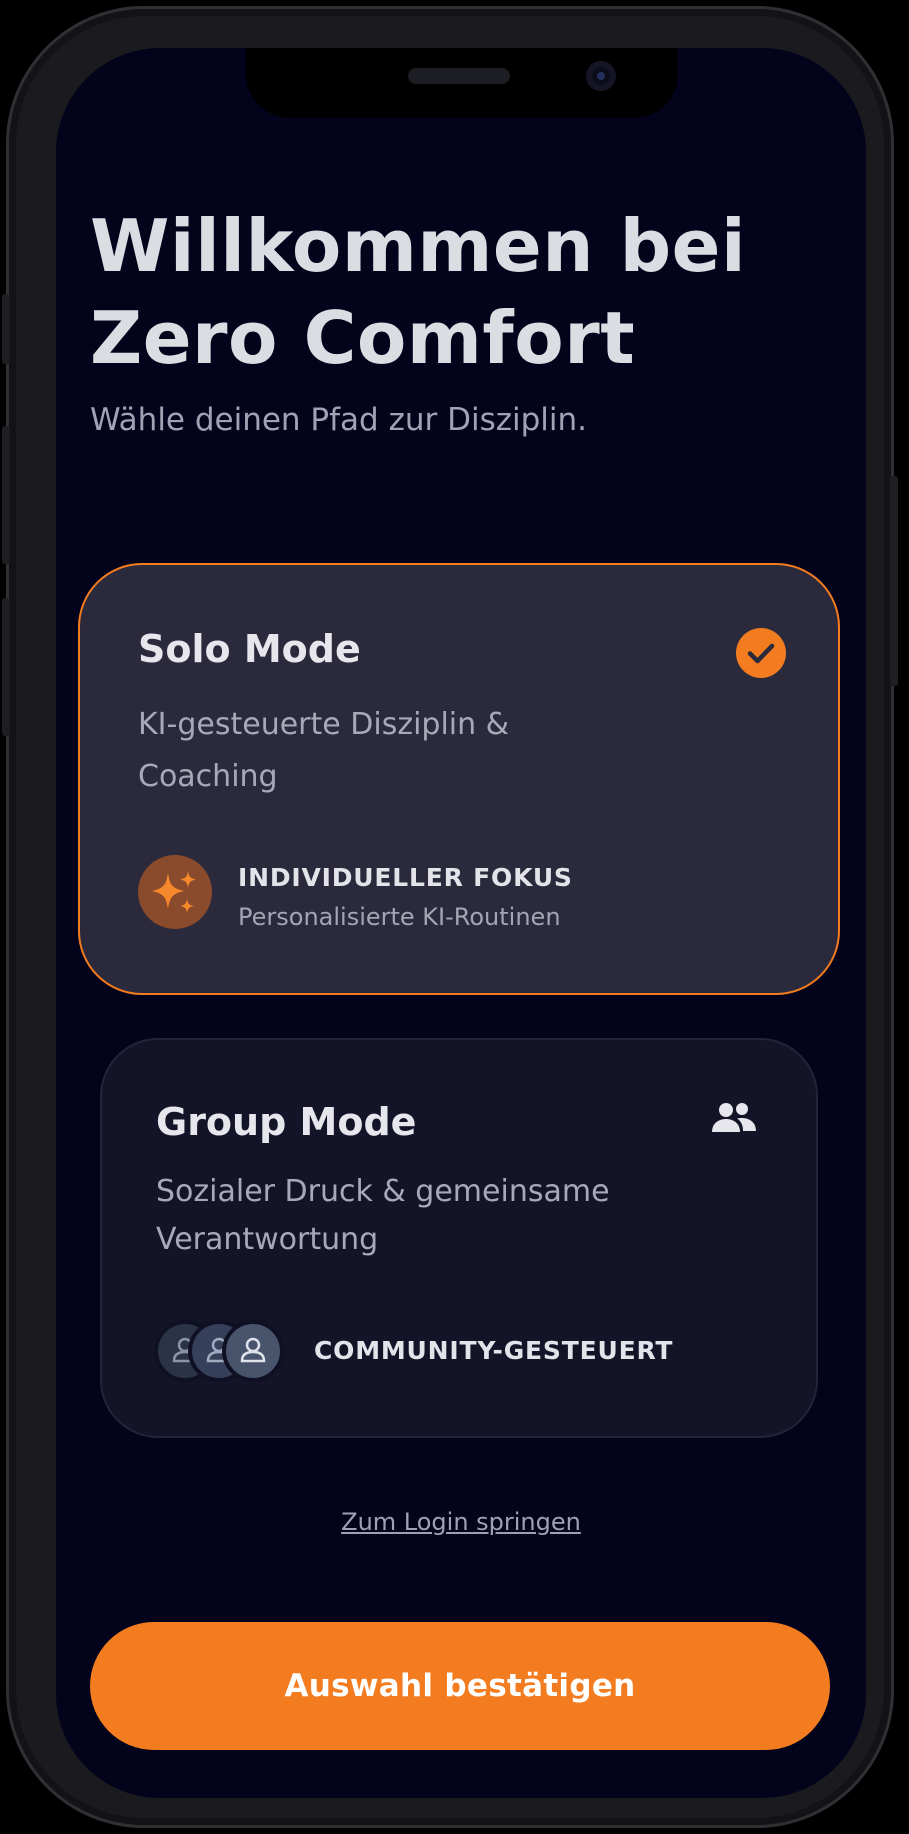 This screenshot has height=1834, width=909. What do you see at coordinates (208, 776) in the screenshot?
I see `solo-description-line-2: Coaching` at bounding box center [208, 776].